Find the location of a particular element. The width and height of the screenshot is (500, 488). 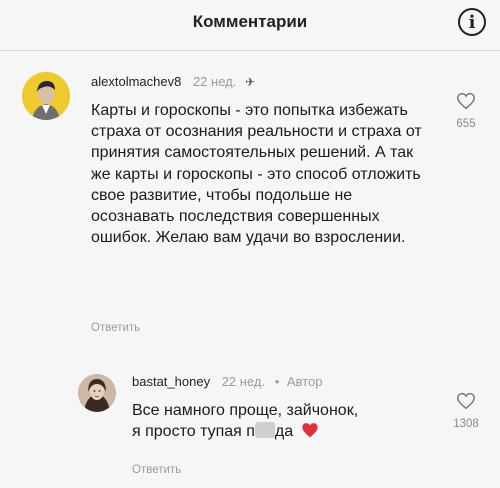

like-control: 1308 is located at coordinates (466, 411).